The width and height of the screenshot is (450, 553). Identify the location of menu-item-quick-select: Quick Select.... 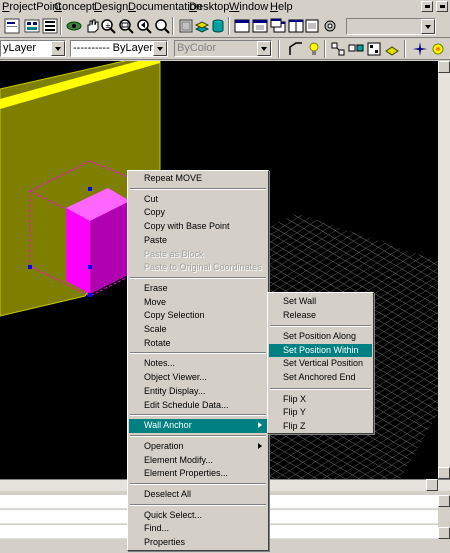
(205, 516).